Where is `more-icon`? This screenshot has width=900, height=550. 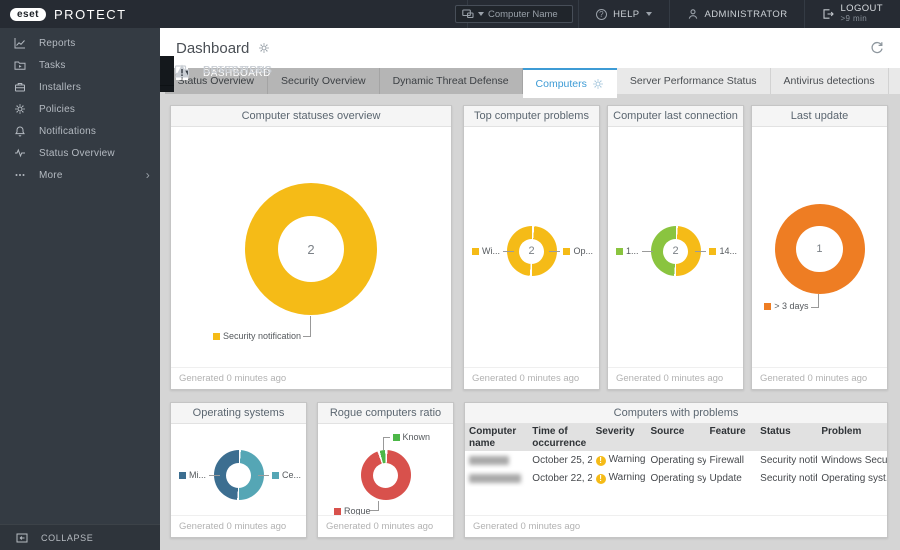 more-icon is located at coordinates (20, 175).